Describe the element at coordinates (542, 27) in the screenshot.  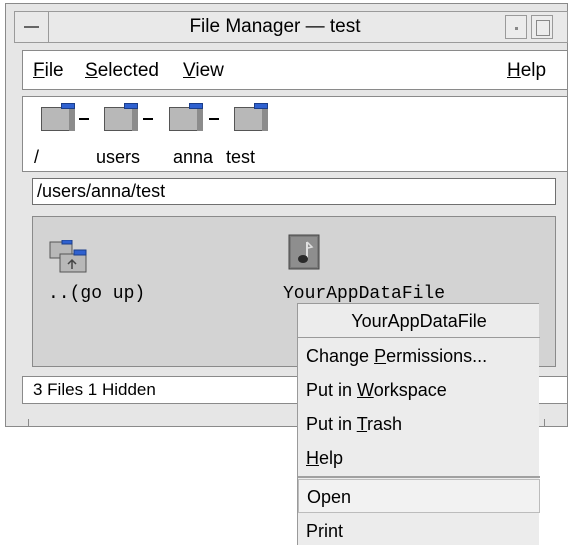
I see `maximize-icon` at that location.